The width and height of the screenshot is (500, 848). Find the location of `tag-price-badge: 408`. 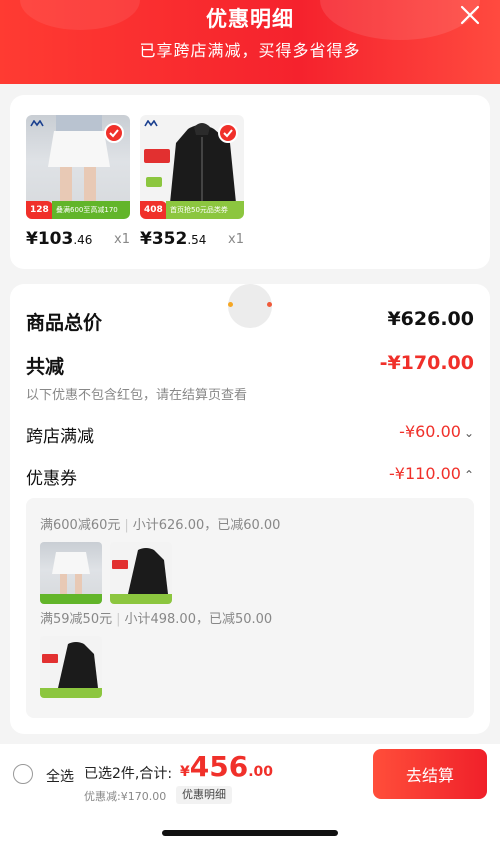

tag-price-badge: 408 is located at coordinates (153, 210).